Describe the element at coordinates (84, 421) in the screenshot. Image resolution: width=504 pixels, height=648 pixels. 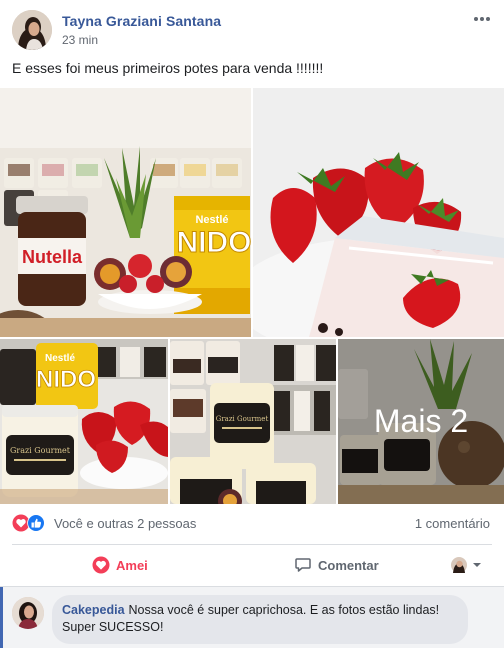
I see `post-photo-3: Nestlé NIDO Grazi Gourmet` at that location.